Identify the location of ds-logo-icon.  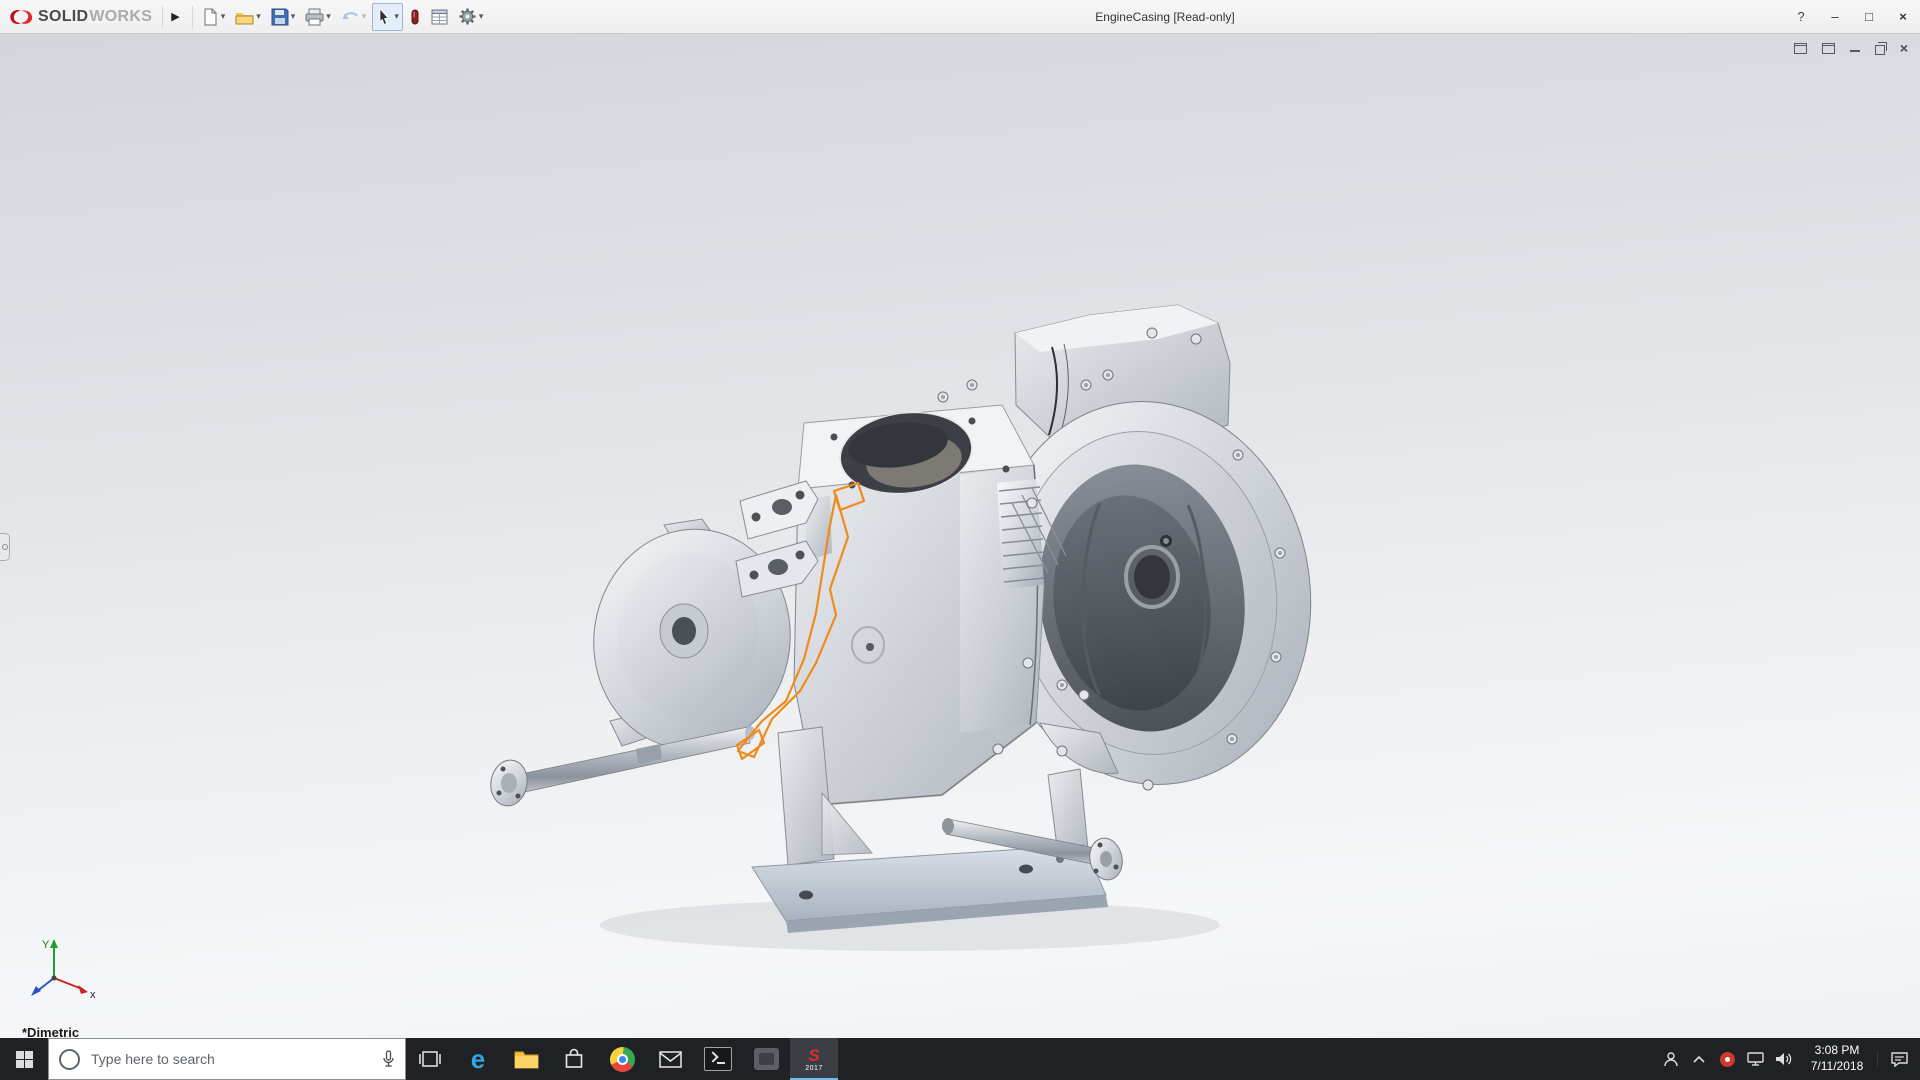
(21, 16).